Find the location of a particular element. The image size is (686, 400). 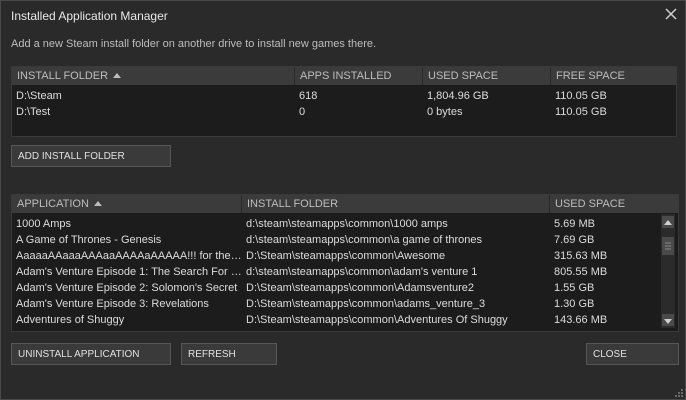

cell-apps: 0 is located at coordinates (302, 112).